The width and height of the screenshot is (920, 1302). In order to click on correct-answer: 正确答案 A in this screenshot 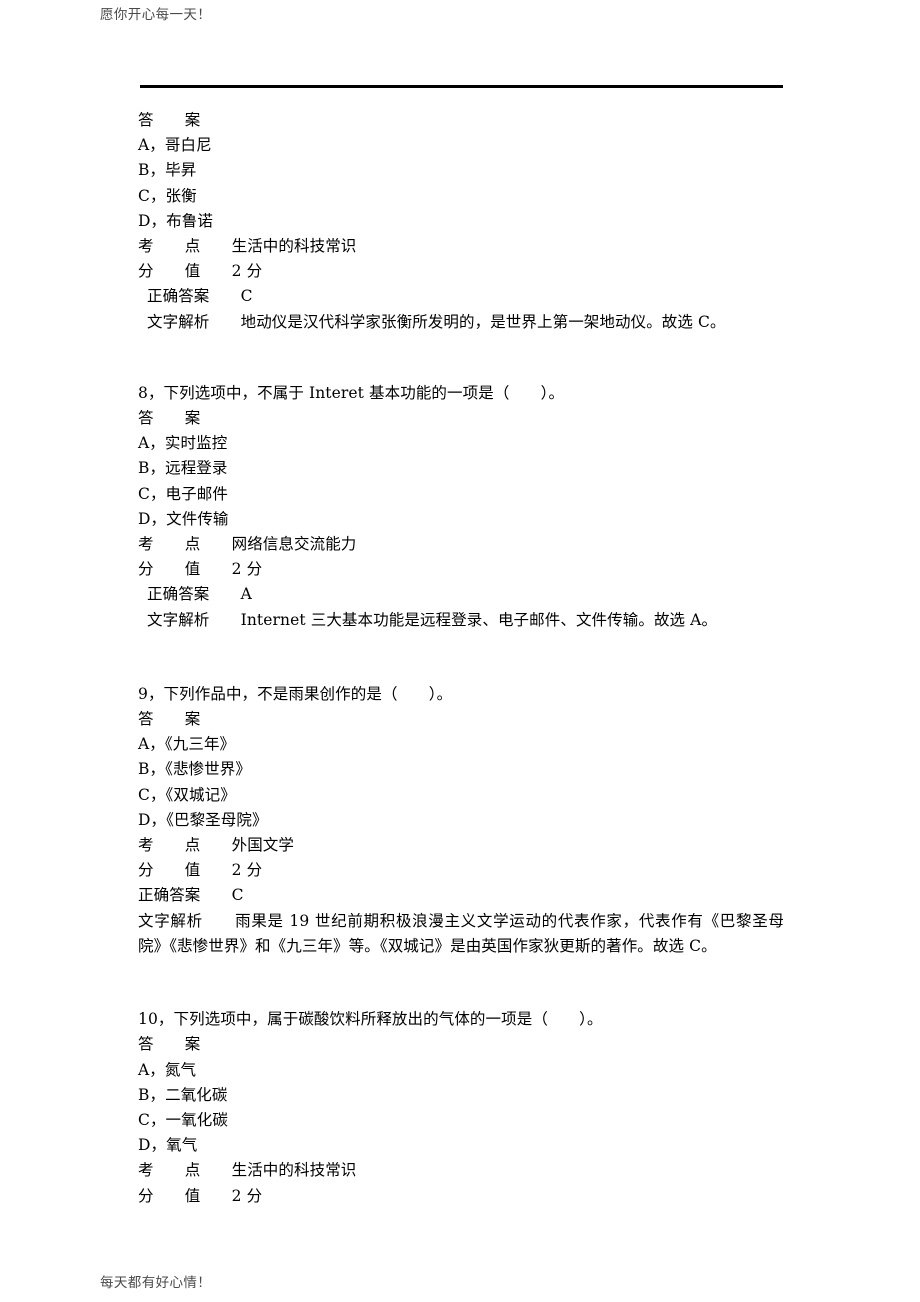, I will do `click(199, 594)`.